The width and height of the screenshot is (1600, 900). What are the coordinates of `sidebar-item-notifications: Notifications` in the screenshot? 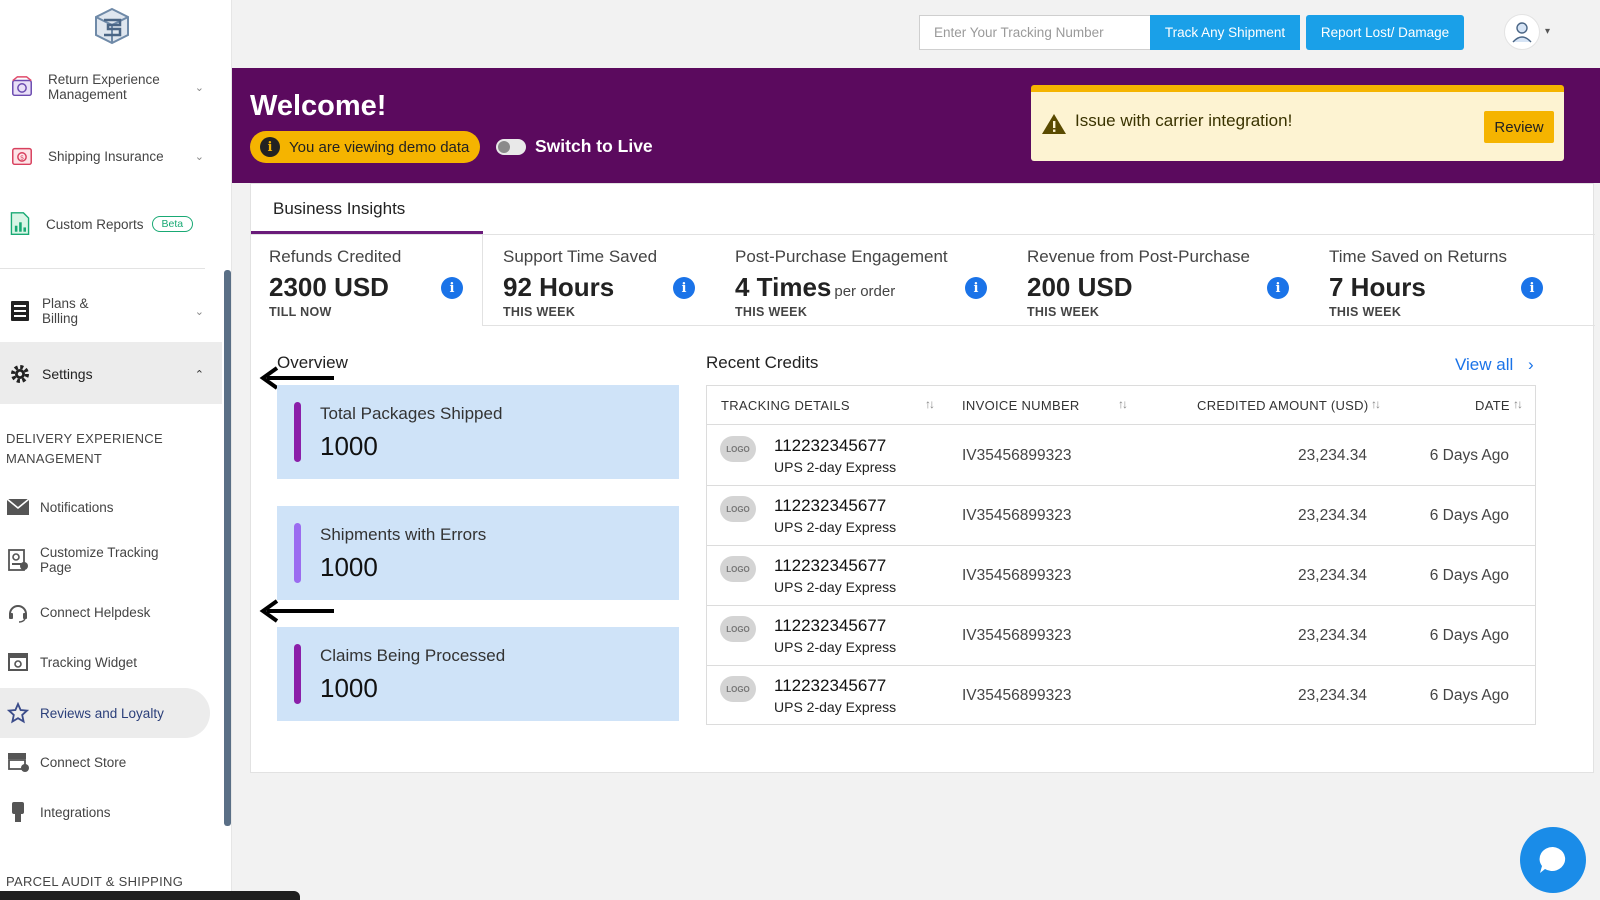 It's located at (111, 507).